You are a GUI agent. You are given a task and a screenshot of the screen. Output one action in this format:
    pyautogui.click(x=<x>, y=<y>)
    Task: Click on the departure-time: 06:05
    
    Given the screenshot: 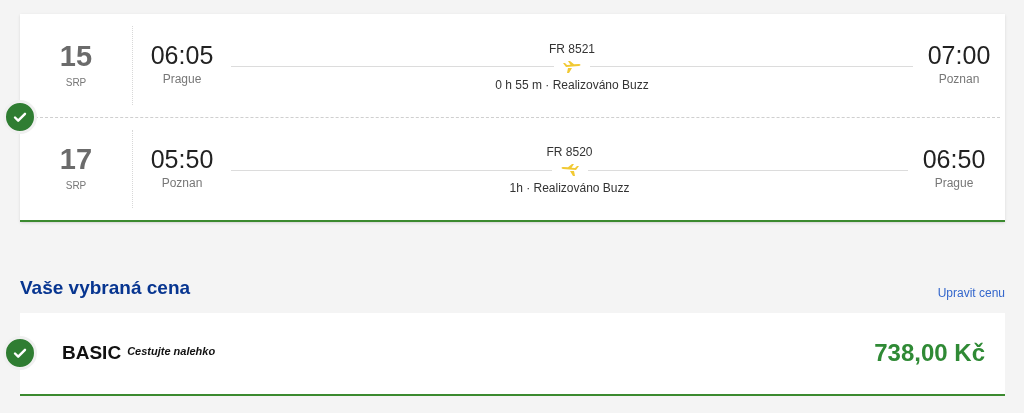 What is the action you would take?
    pyautogui.click(x=182, y=55)
    